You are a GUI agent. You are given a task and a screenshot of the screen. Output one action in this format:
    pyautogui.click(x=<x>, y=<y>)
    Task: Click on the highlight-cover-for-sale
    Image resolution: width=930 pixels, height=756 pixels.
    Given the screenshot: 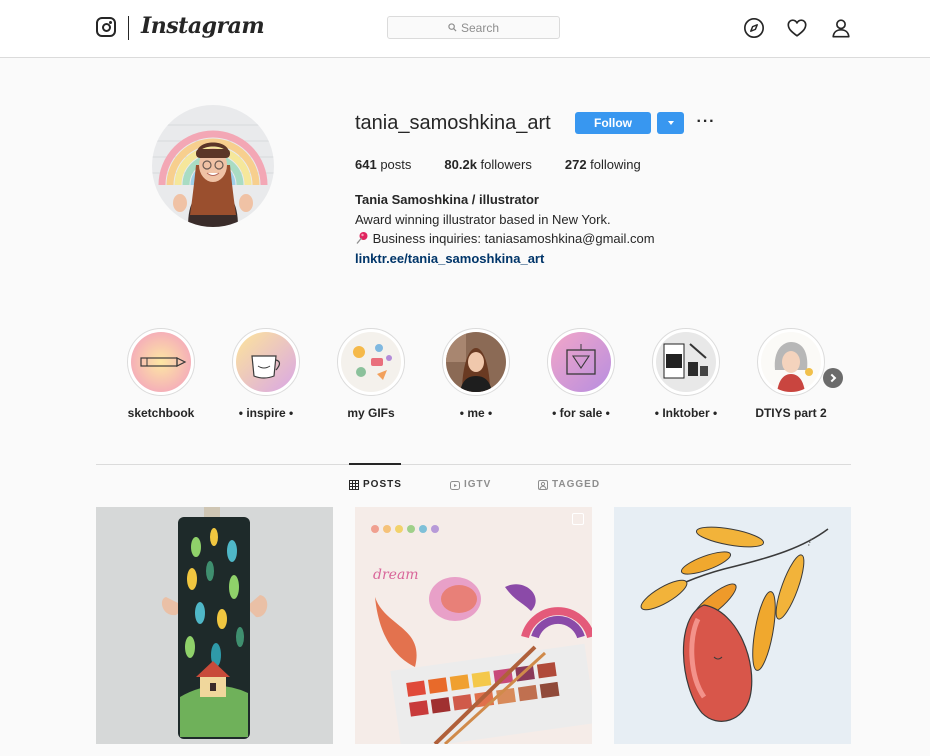 What is the action you would take?
    pyautogui.click(x=581, y=362)
    